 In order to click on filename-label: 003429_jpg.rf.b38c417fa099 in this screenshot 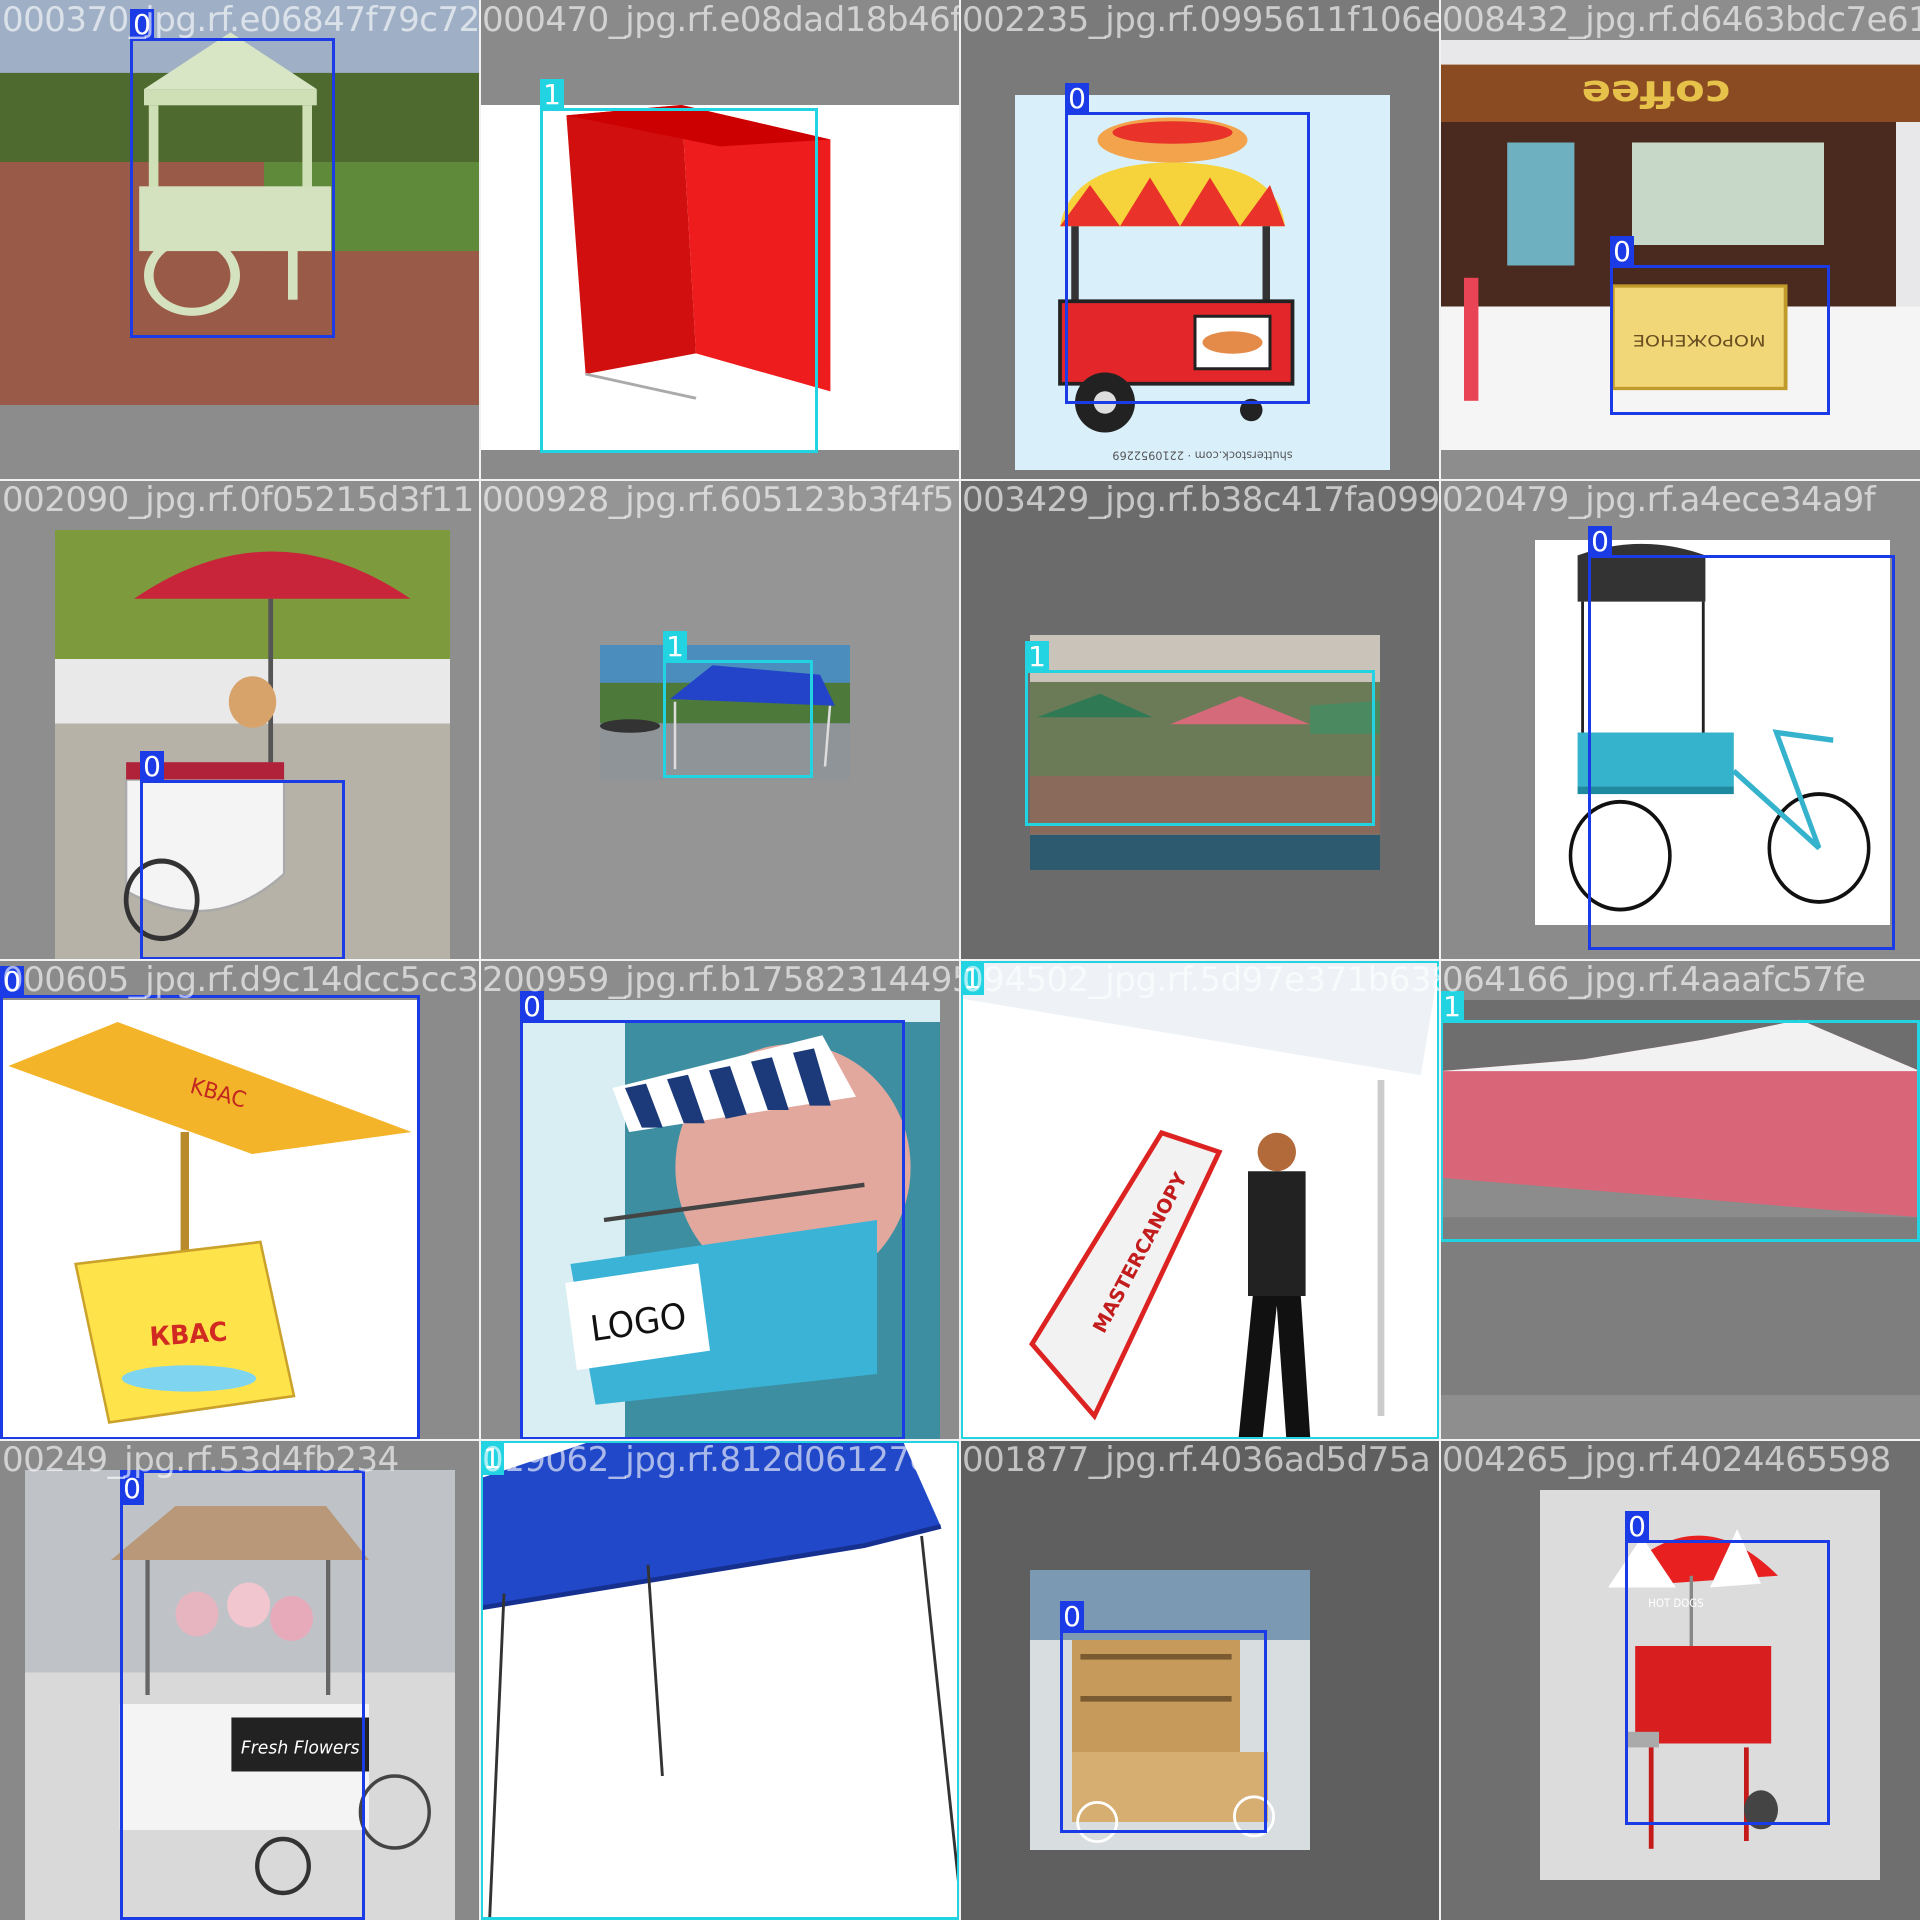, I will do `click(1201, 500)`.